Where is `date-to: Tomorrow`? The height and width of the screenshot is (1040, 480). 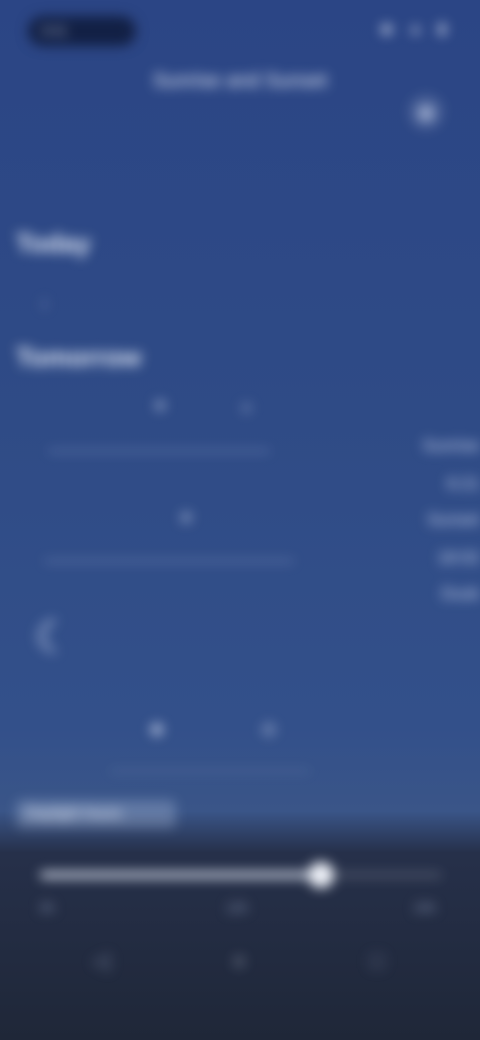
date-to: Tomorrow is located at coordinates (78, 357).